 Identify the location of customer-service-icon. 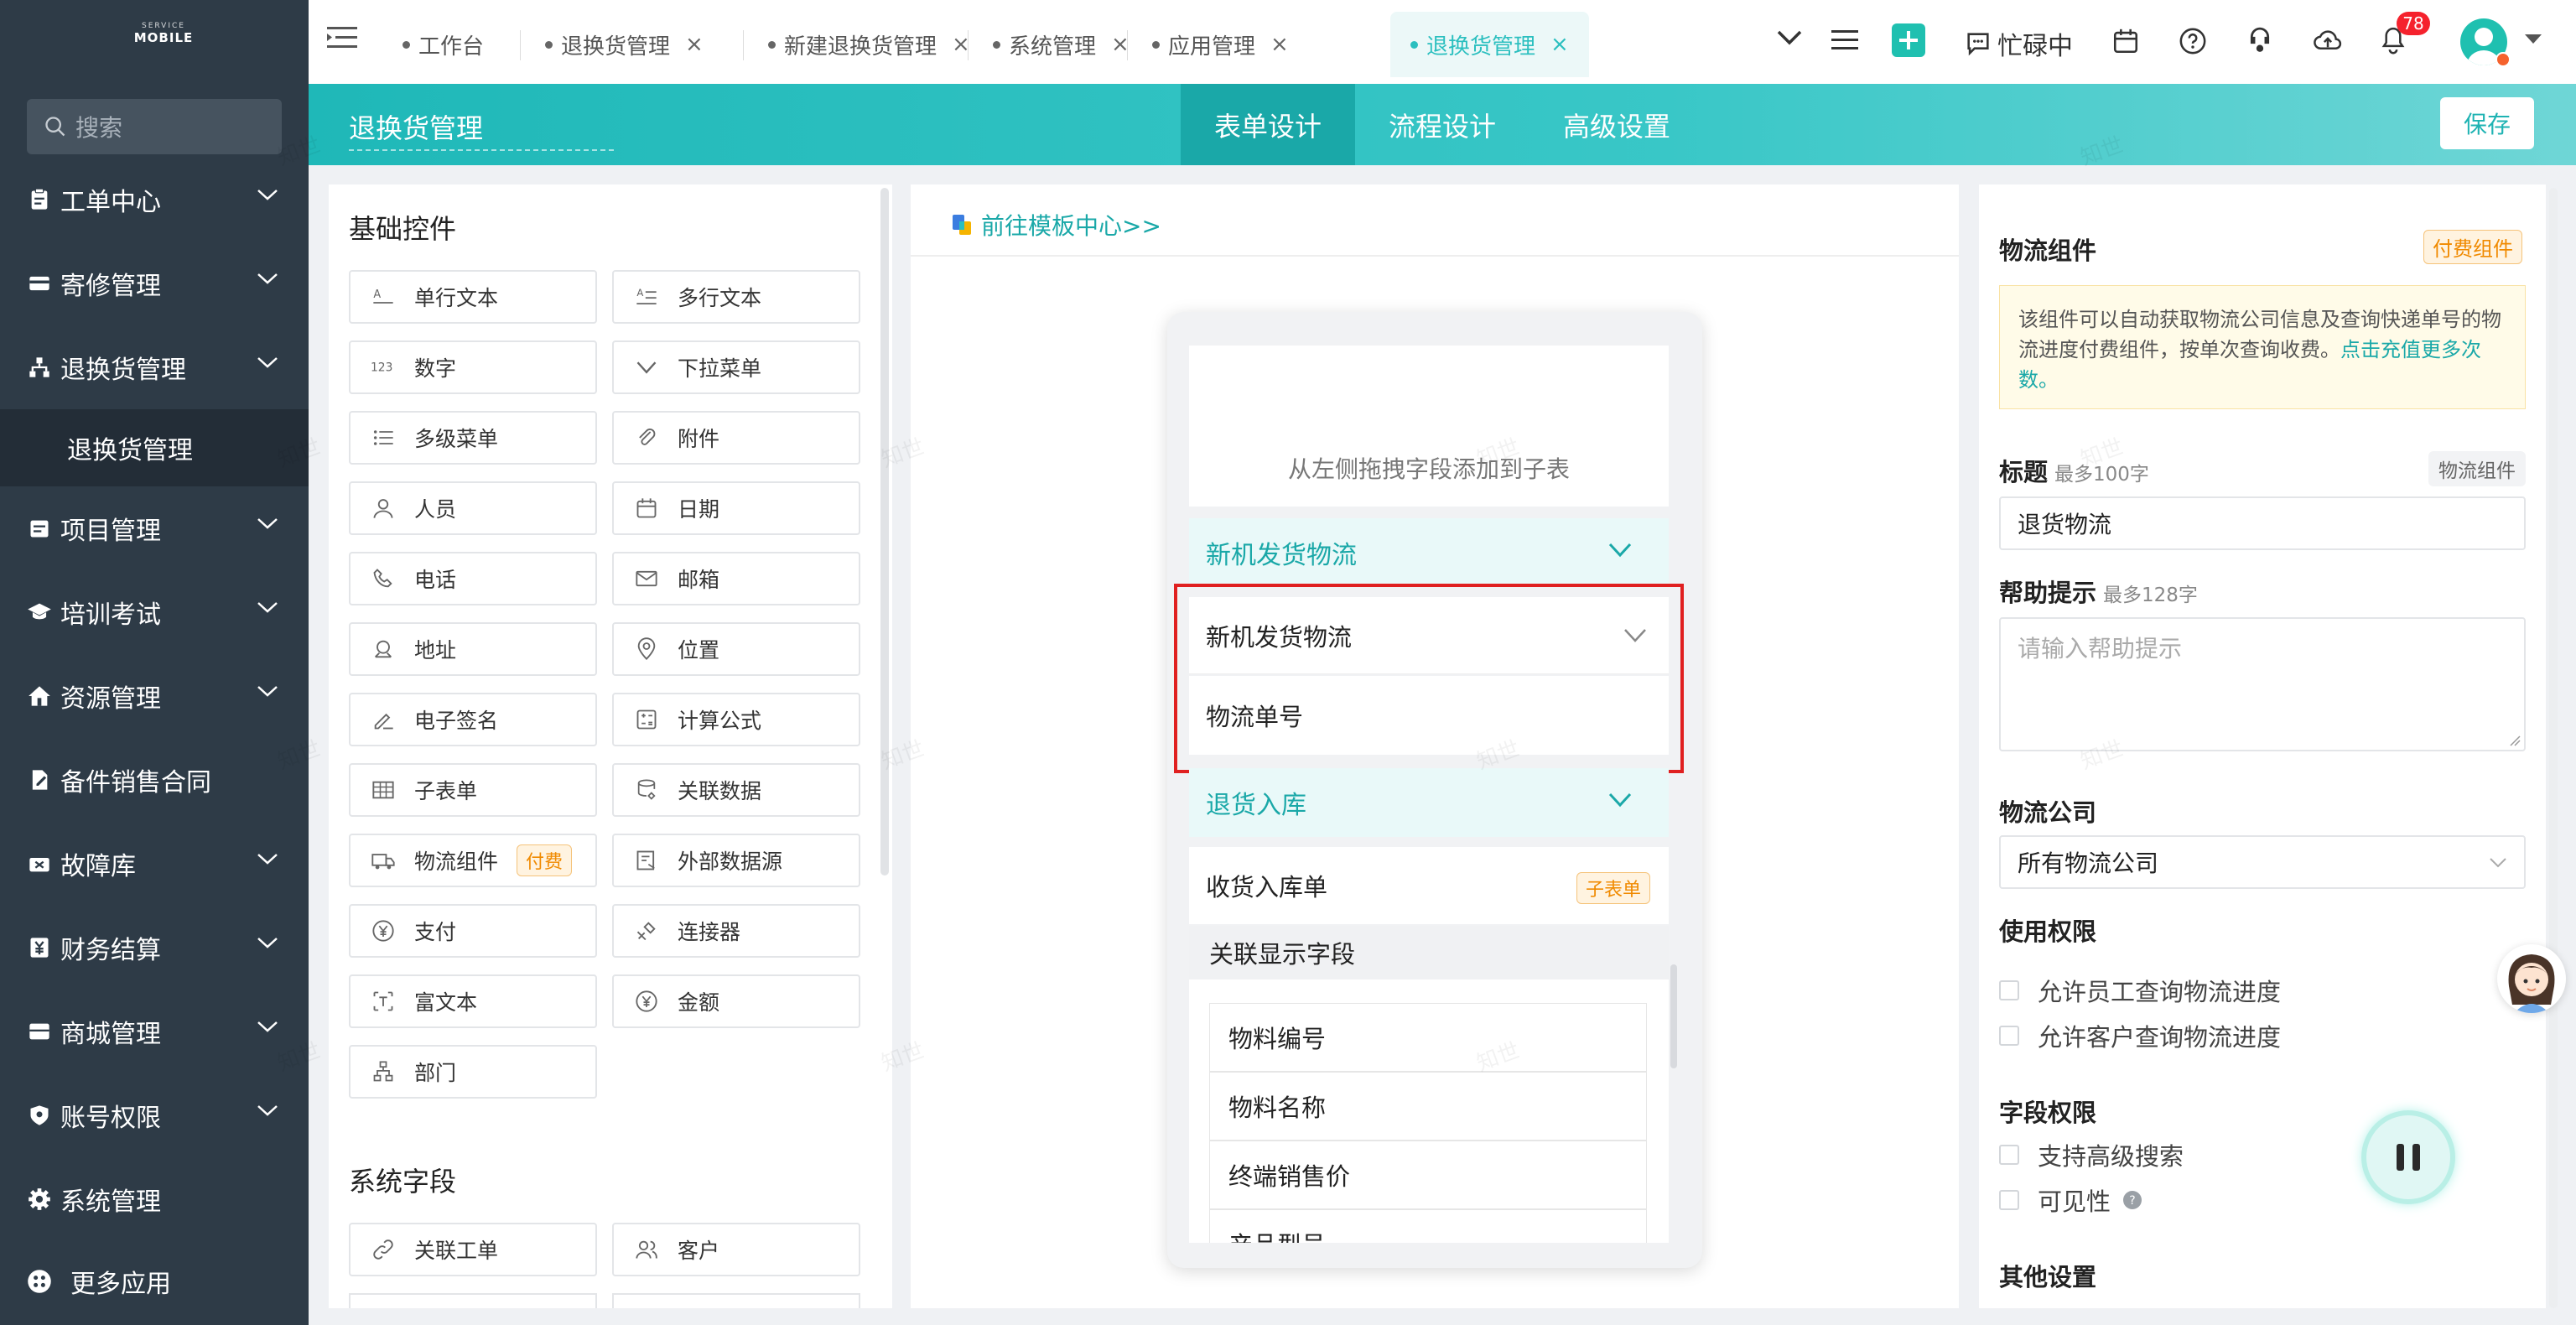
(2260, 40).